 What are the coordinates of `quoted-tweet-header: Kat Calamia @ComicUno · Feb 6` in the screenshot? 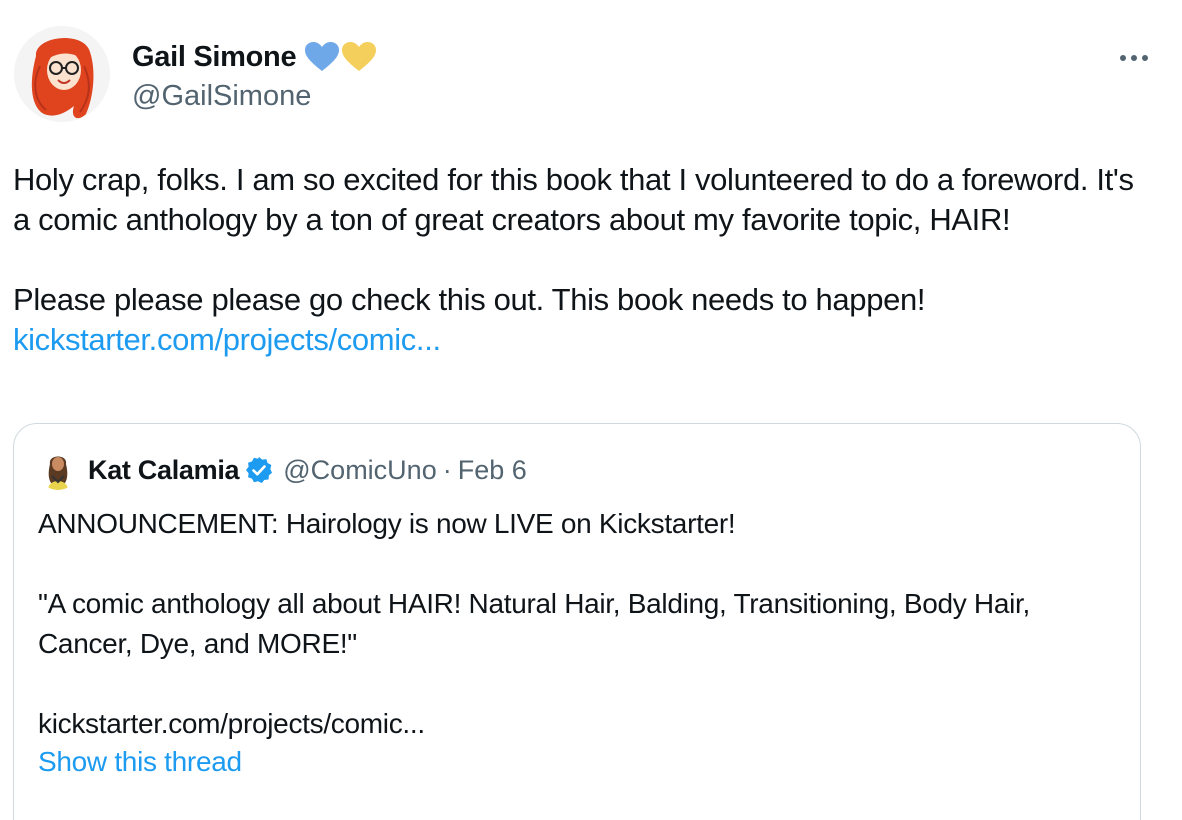 It's located at (282, 470).